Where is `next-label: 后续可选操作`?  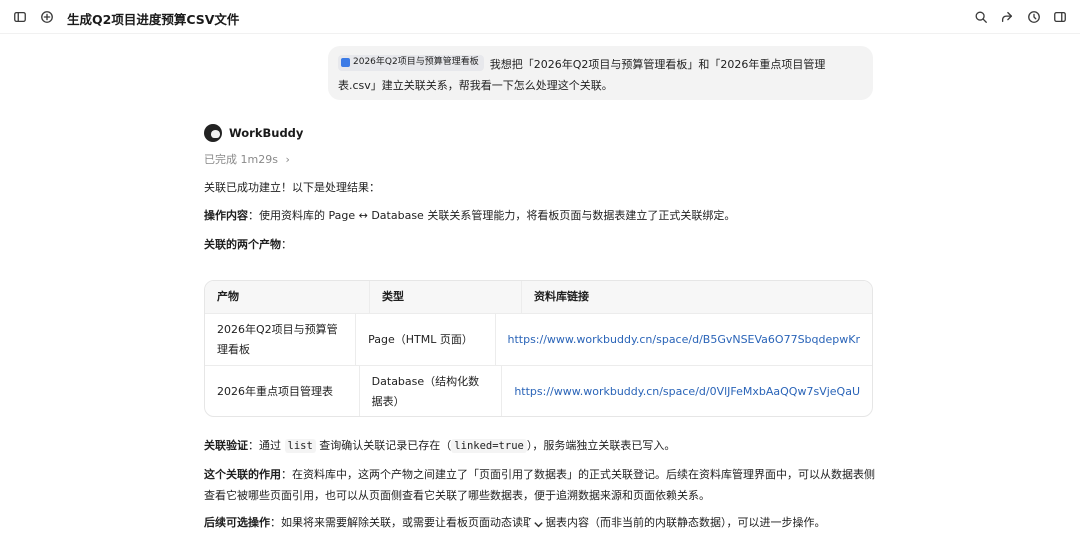 next-label: 后续可选操作 is located at coordinates (237, 522).